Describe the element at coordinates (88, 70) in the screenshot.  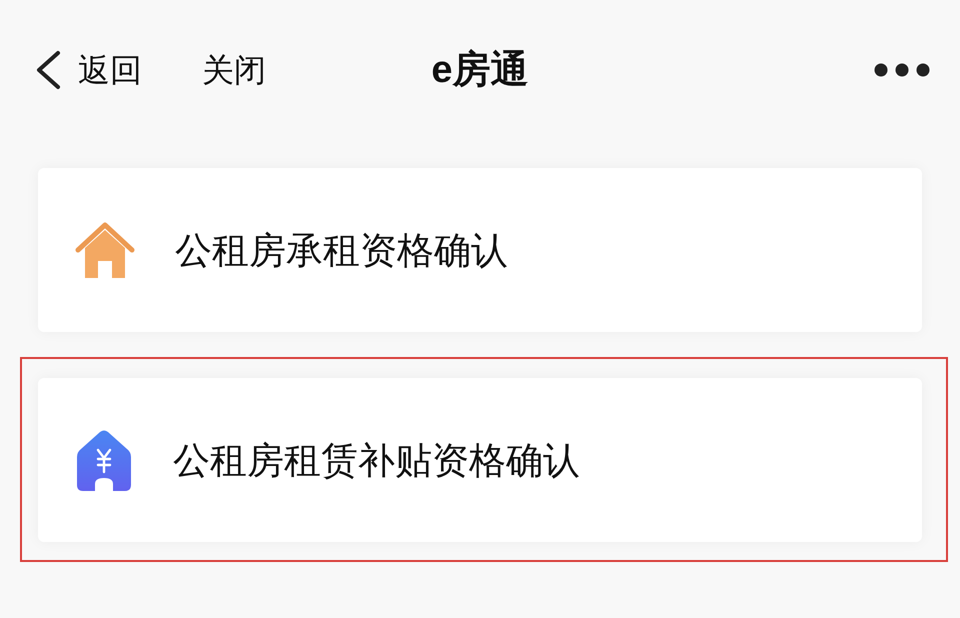
I see `back-button: 返回` at that location.